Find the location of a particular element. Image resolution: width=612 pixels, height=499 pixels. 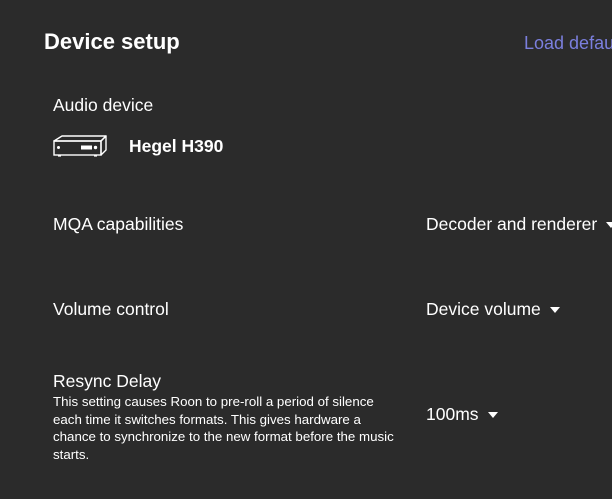

resync-delay-label: Resync Delay is located at coordinates (107, 381).